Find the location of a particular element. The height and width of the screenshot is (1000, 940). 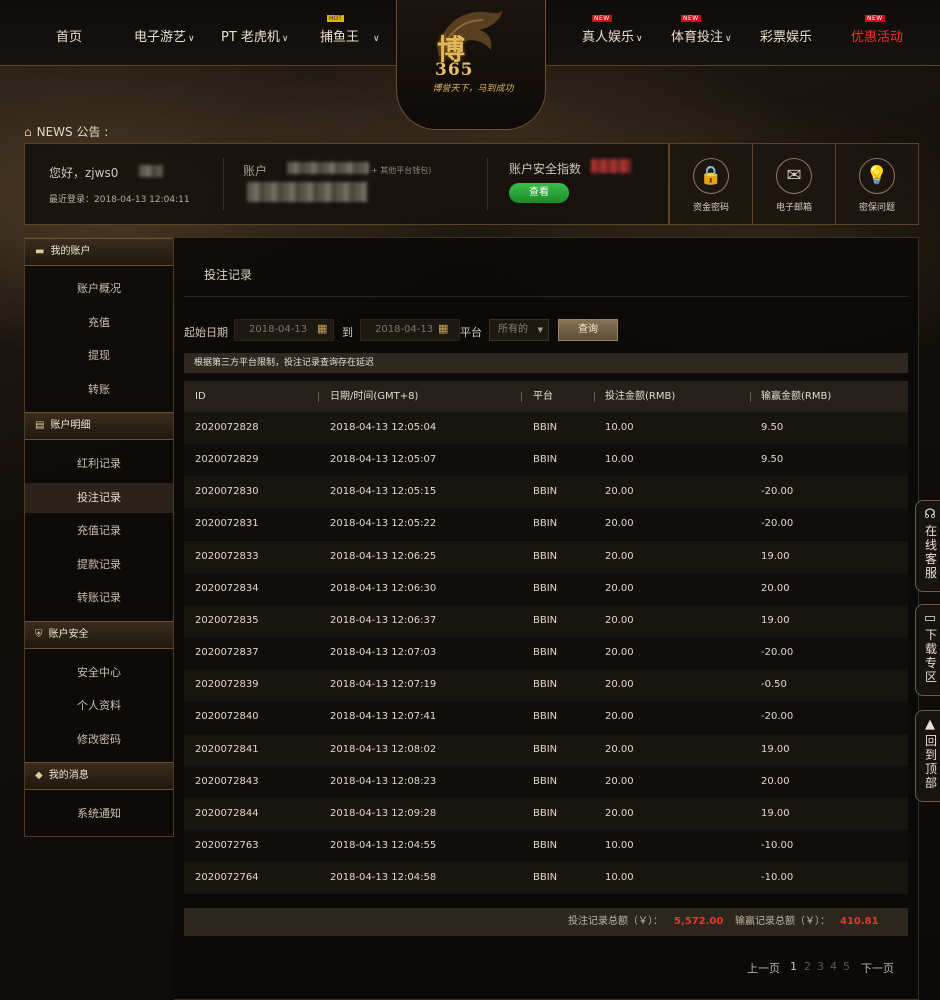

cell-win-loss: -10.00 is located at coordinates (777, 845).